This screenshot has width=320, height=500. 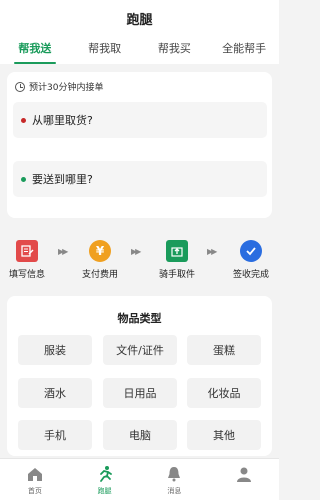 What do you see at coordinates (174, 474) in the screenshot?
I see `bell-icon` at bounding box center [174, 474].